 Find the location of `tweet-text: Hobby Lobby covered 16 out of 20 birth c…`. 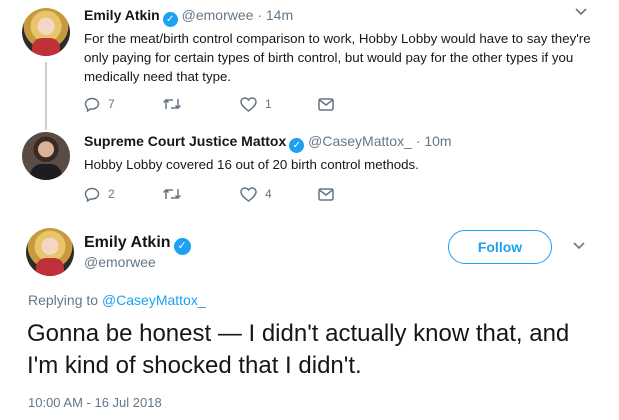

tweet-text: Hobby Lobby covered 16 out of 20 birth c… is located at coordinates (251, 164).